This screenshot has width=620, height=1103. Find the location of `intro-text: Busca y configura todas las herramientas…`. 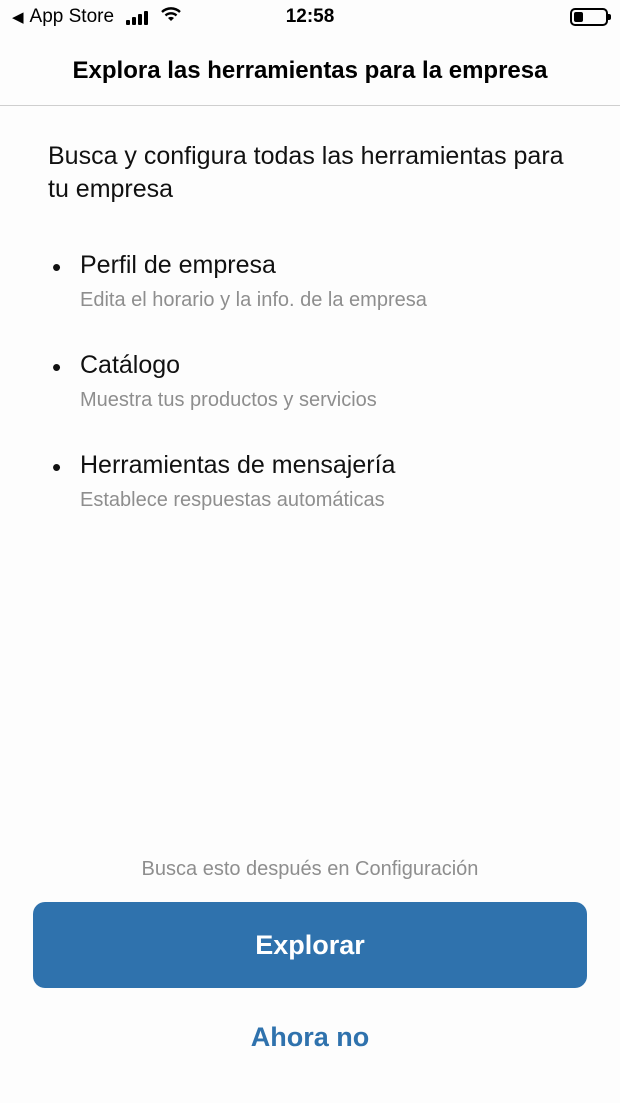

intro-text: Busca y configura todas las herramientas… is located at coordinates (306, 172).